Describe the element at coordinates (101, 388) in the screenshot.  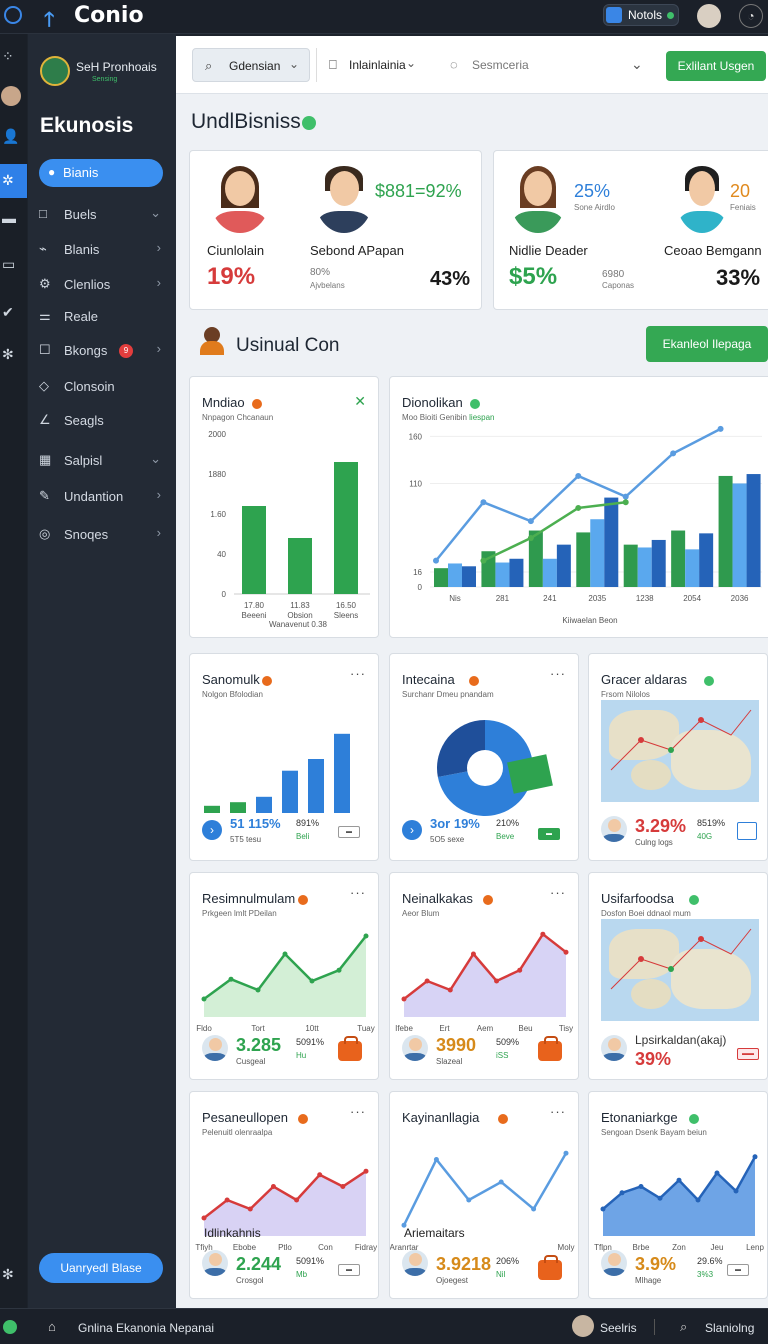
I see `sidebar-item-6: ◇ Clonsoin` at that location.